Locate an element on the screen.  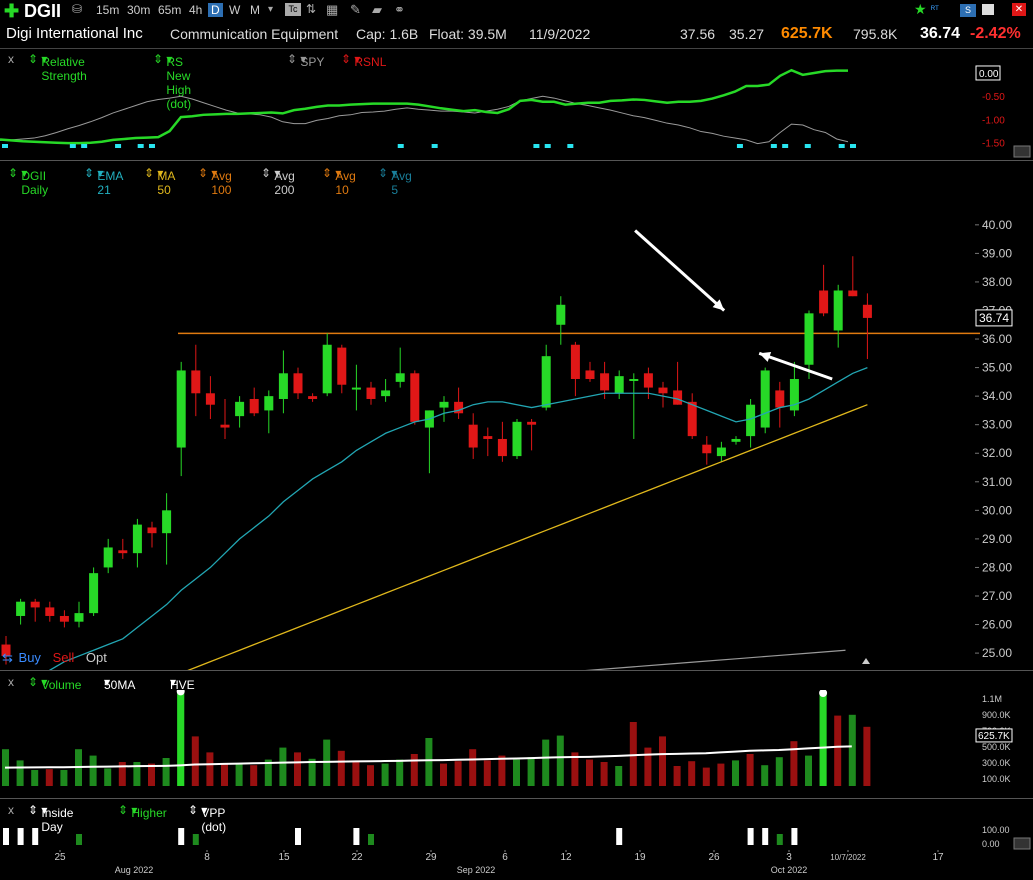
draw-icon: ✎ is located at coordinates (355, 10).